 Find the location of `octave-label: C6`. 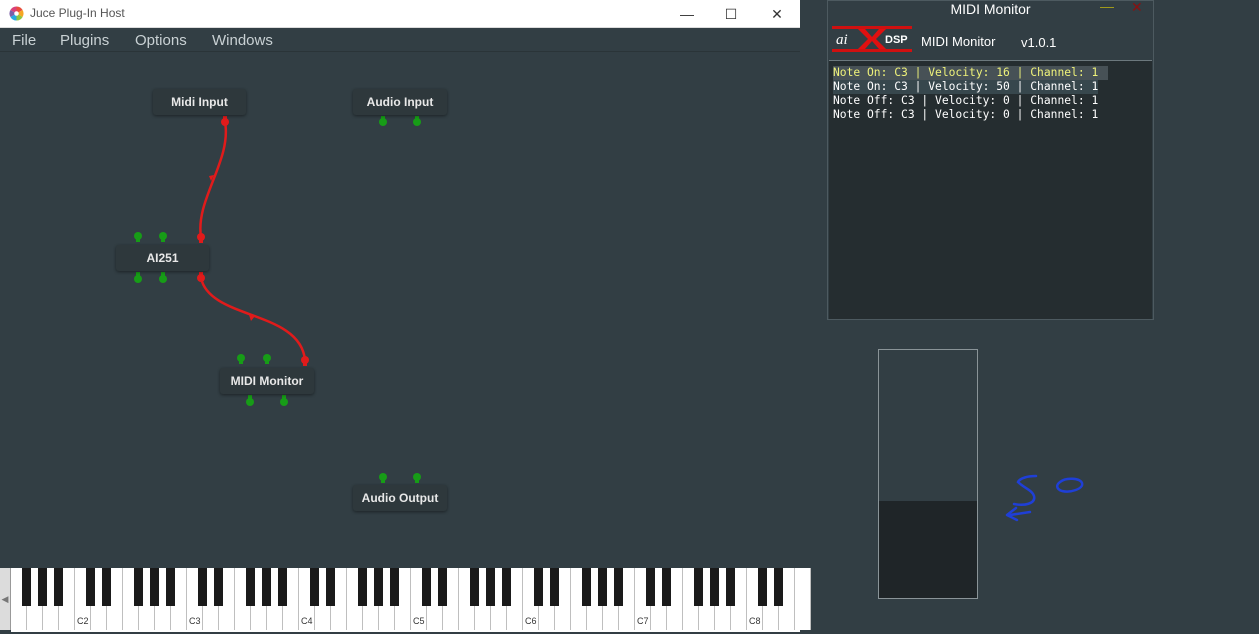

octave-label: C6 is located at coordinates (531, 621).